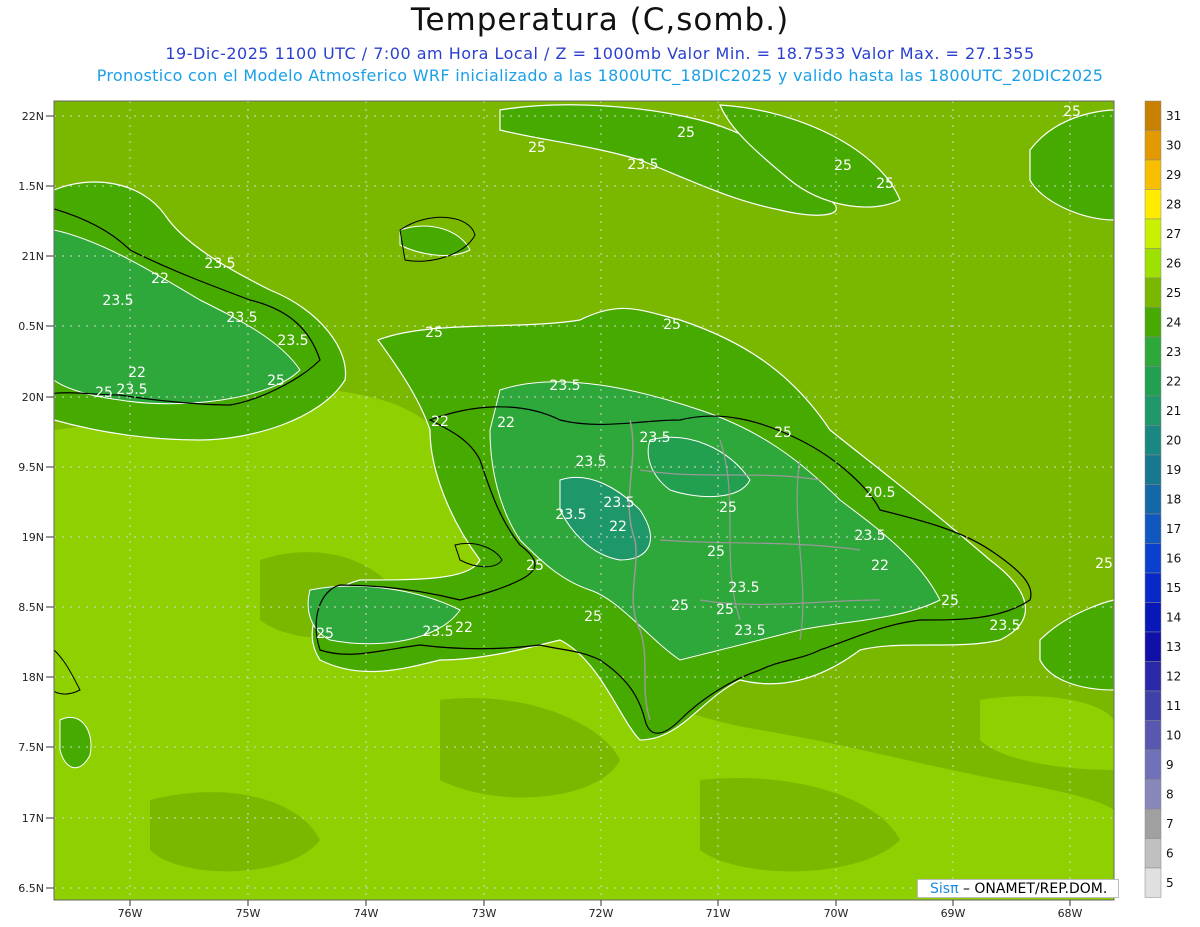 The width and height of the screenshot is (1200, 927). What do you see at coordinates (1173, 263) in the screenshot?
I see `colorbar-label: 26` at bounding box center [1173, 263].